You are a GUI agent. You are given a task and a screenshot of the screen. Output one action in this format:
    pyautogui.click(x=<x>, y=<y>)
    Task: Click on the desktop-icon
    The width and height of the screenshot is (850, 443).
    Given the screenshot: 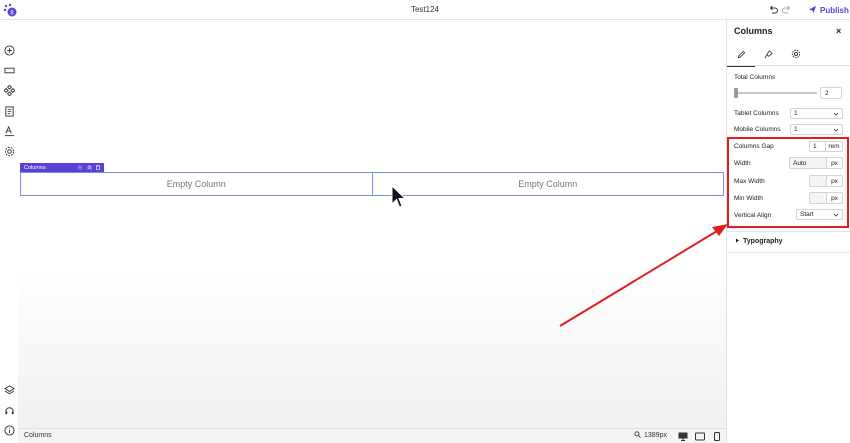 What is the action you would take?
    pyautogui.click(x=683, y=436)
    